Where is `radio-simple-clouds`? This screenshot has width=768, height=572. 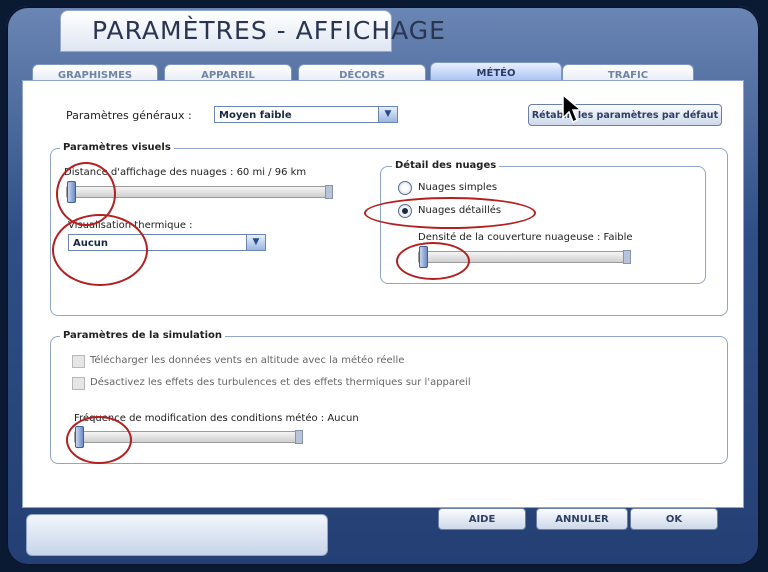
radio-simple-clouds is located at coordinates (405, 188).